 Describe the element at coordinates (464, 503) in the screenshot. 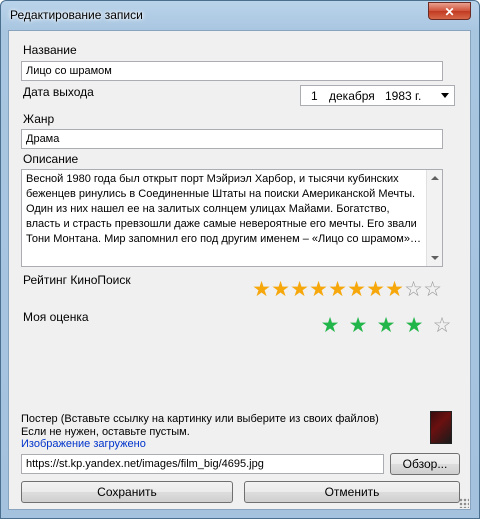

I see `resize-grip-icon` at that location.